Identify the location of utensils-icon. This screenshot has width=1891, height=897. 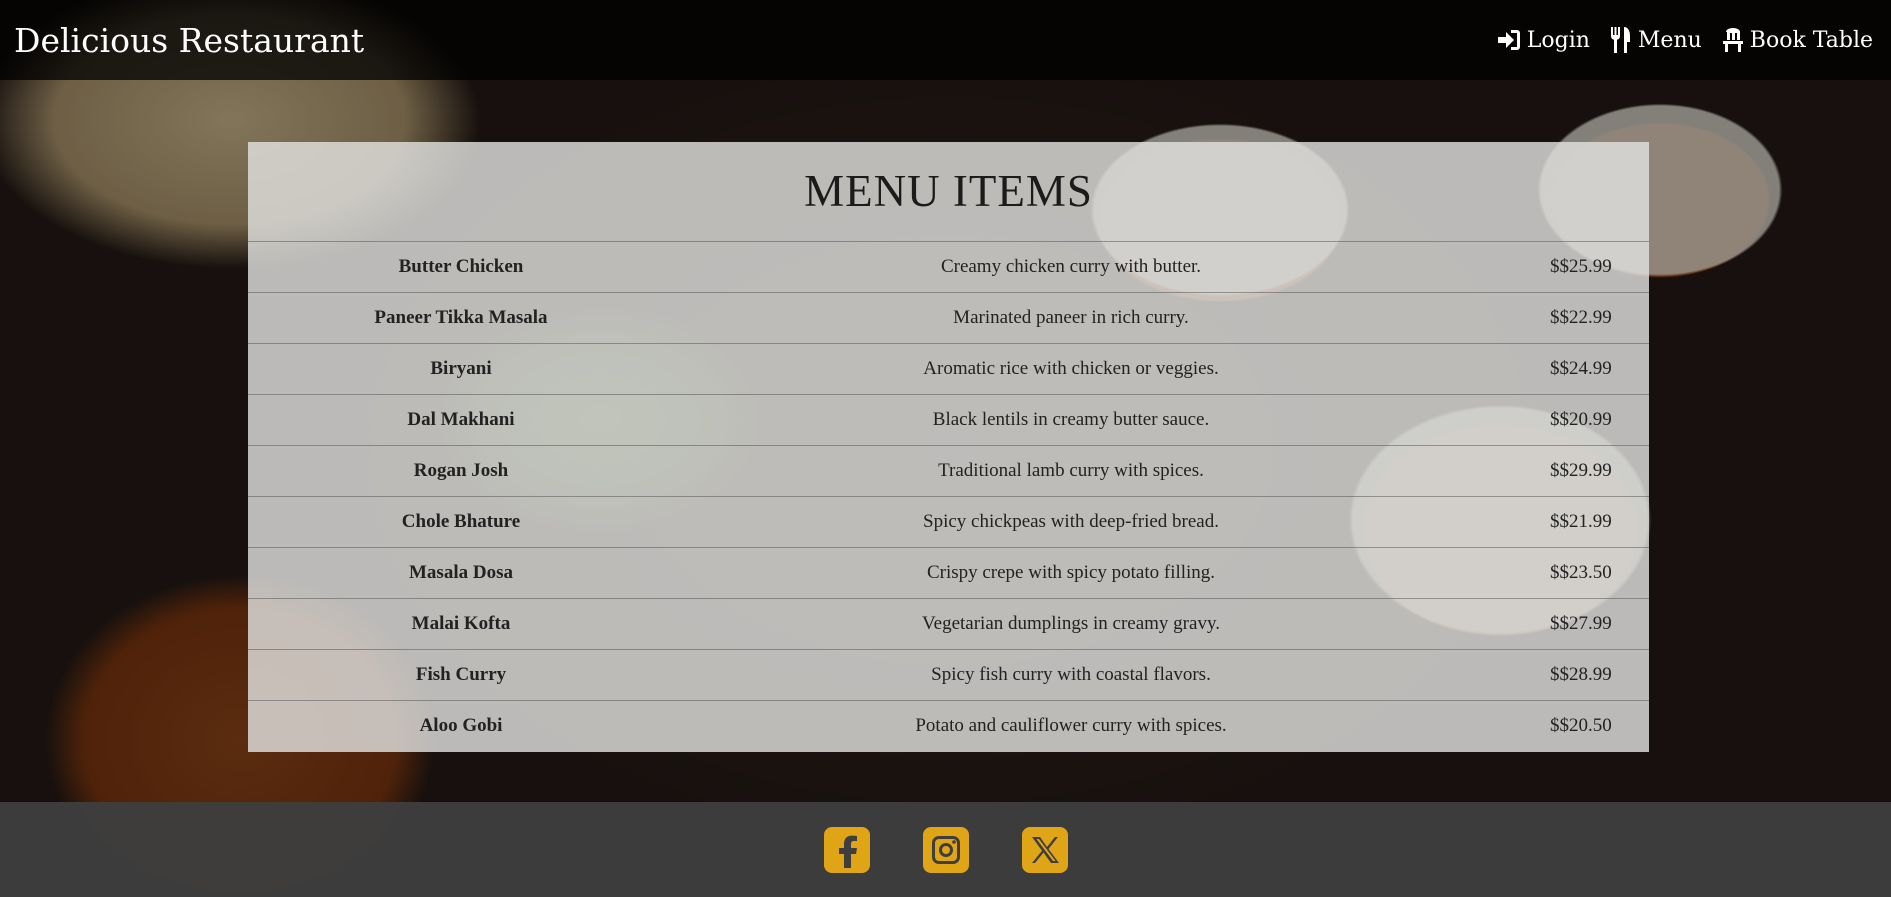
(1620, 40).